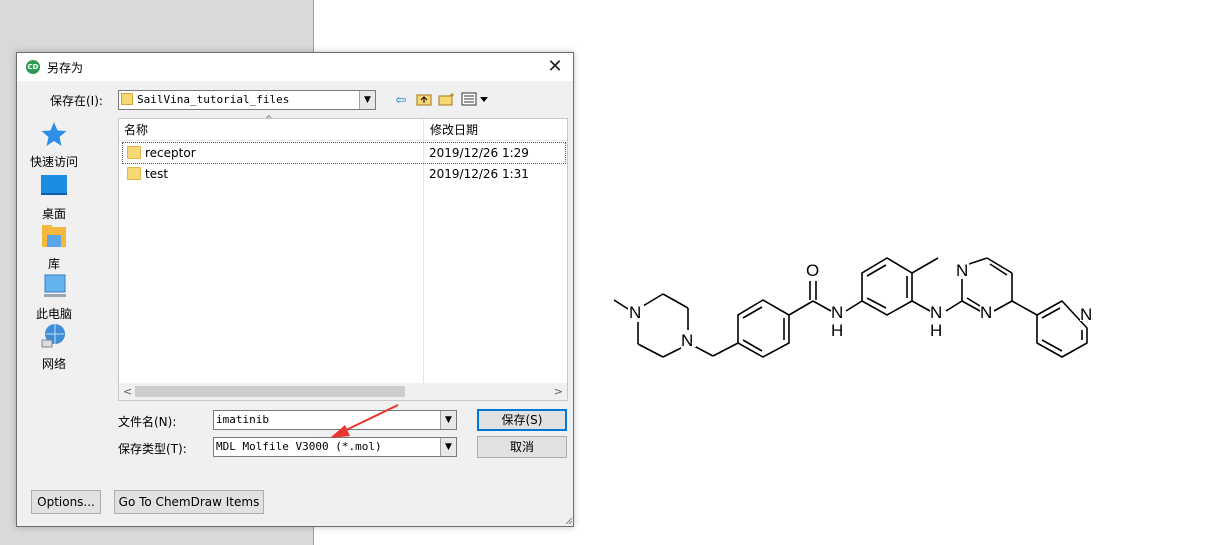 The width and height of the screenshot is (1227, 545). I want to click on annotation-arrow, so click(364, 421).